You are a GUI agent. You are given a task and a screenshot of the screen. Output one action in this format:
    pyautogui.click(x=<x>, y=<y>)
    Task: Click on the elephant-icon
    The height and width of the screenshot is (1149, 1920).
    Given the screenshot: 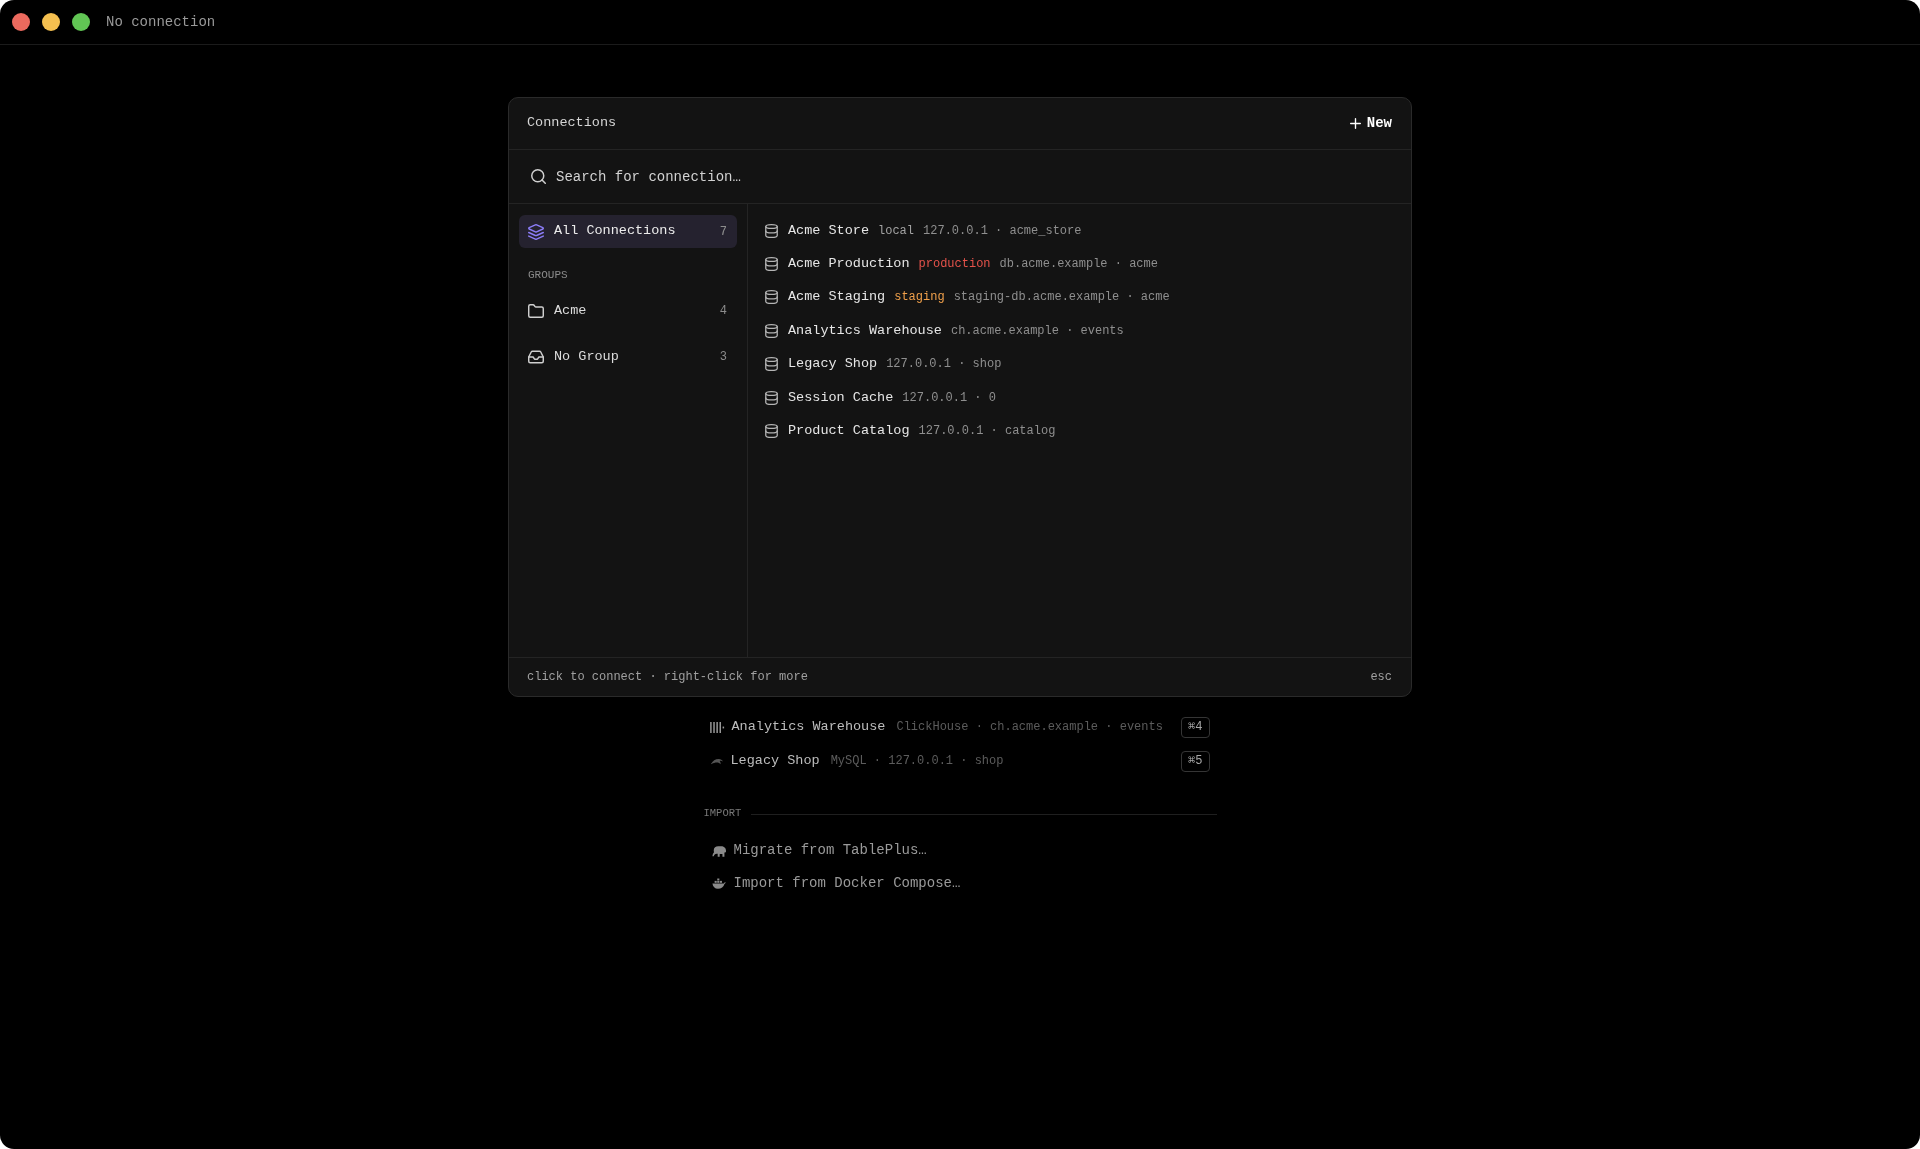 What is the action you would take?
    pyautogui.click(x=718, y=850)
    